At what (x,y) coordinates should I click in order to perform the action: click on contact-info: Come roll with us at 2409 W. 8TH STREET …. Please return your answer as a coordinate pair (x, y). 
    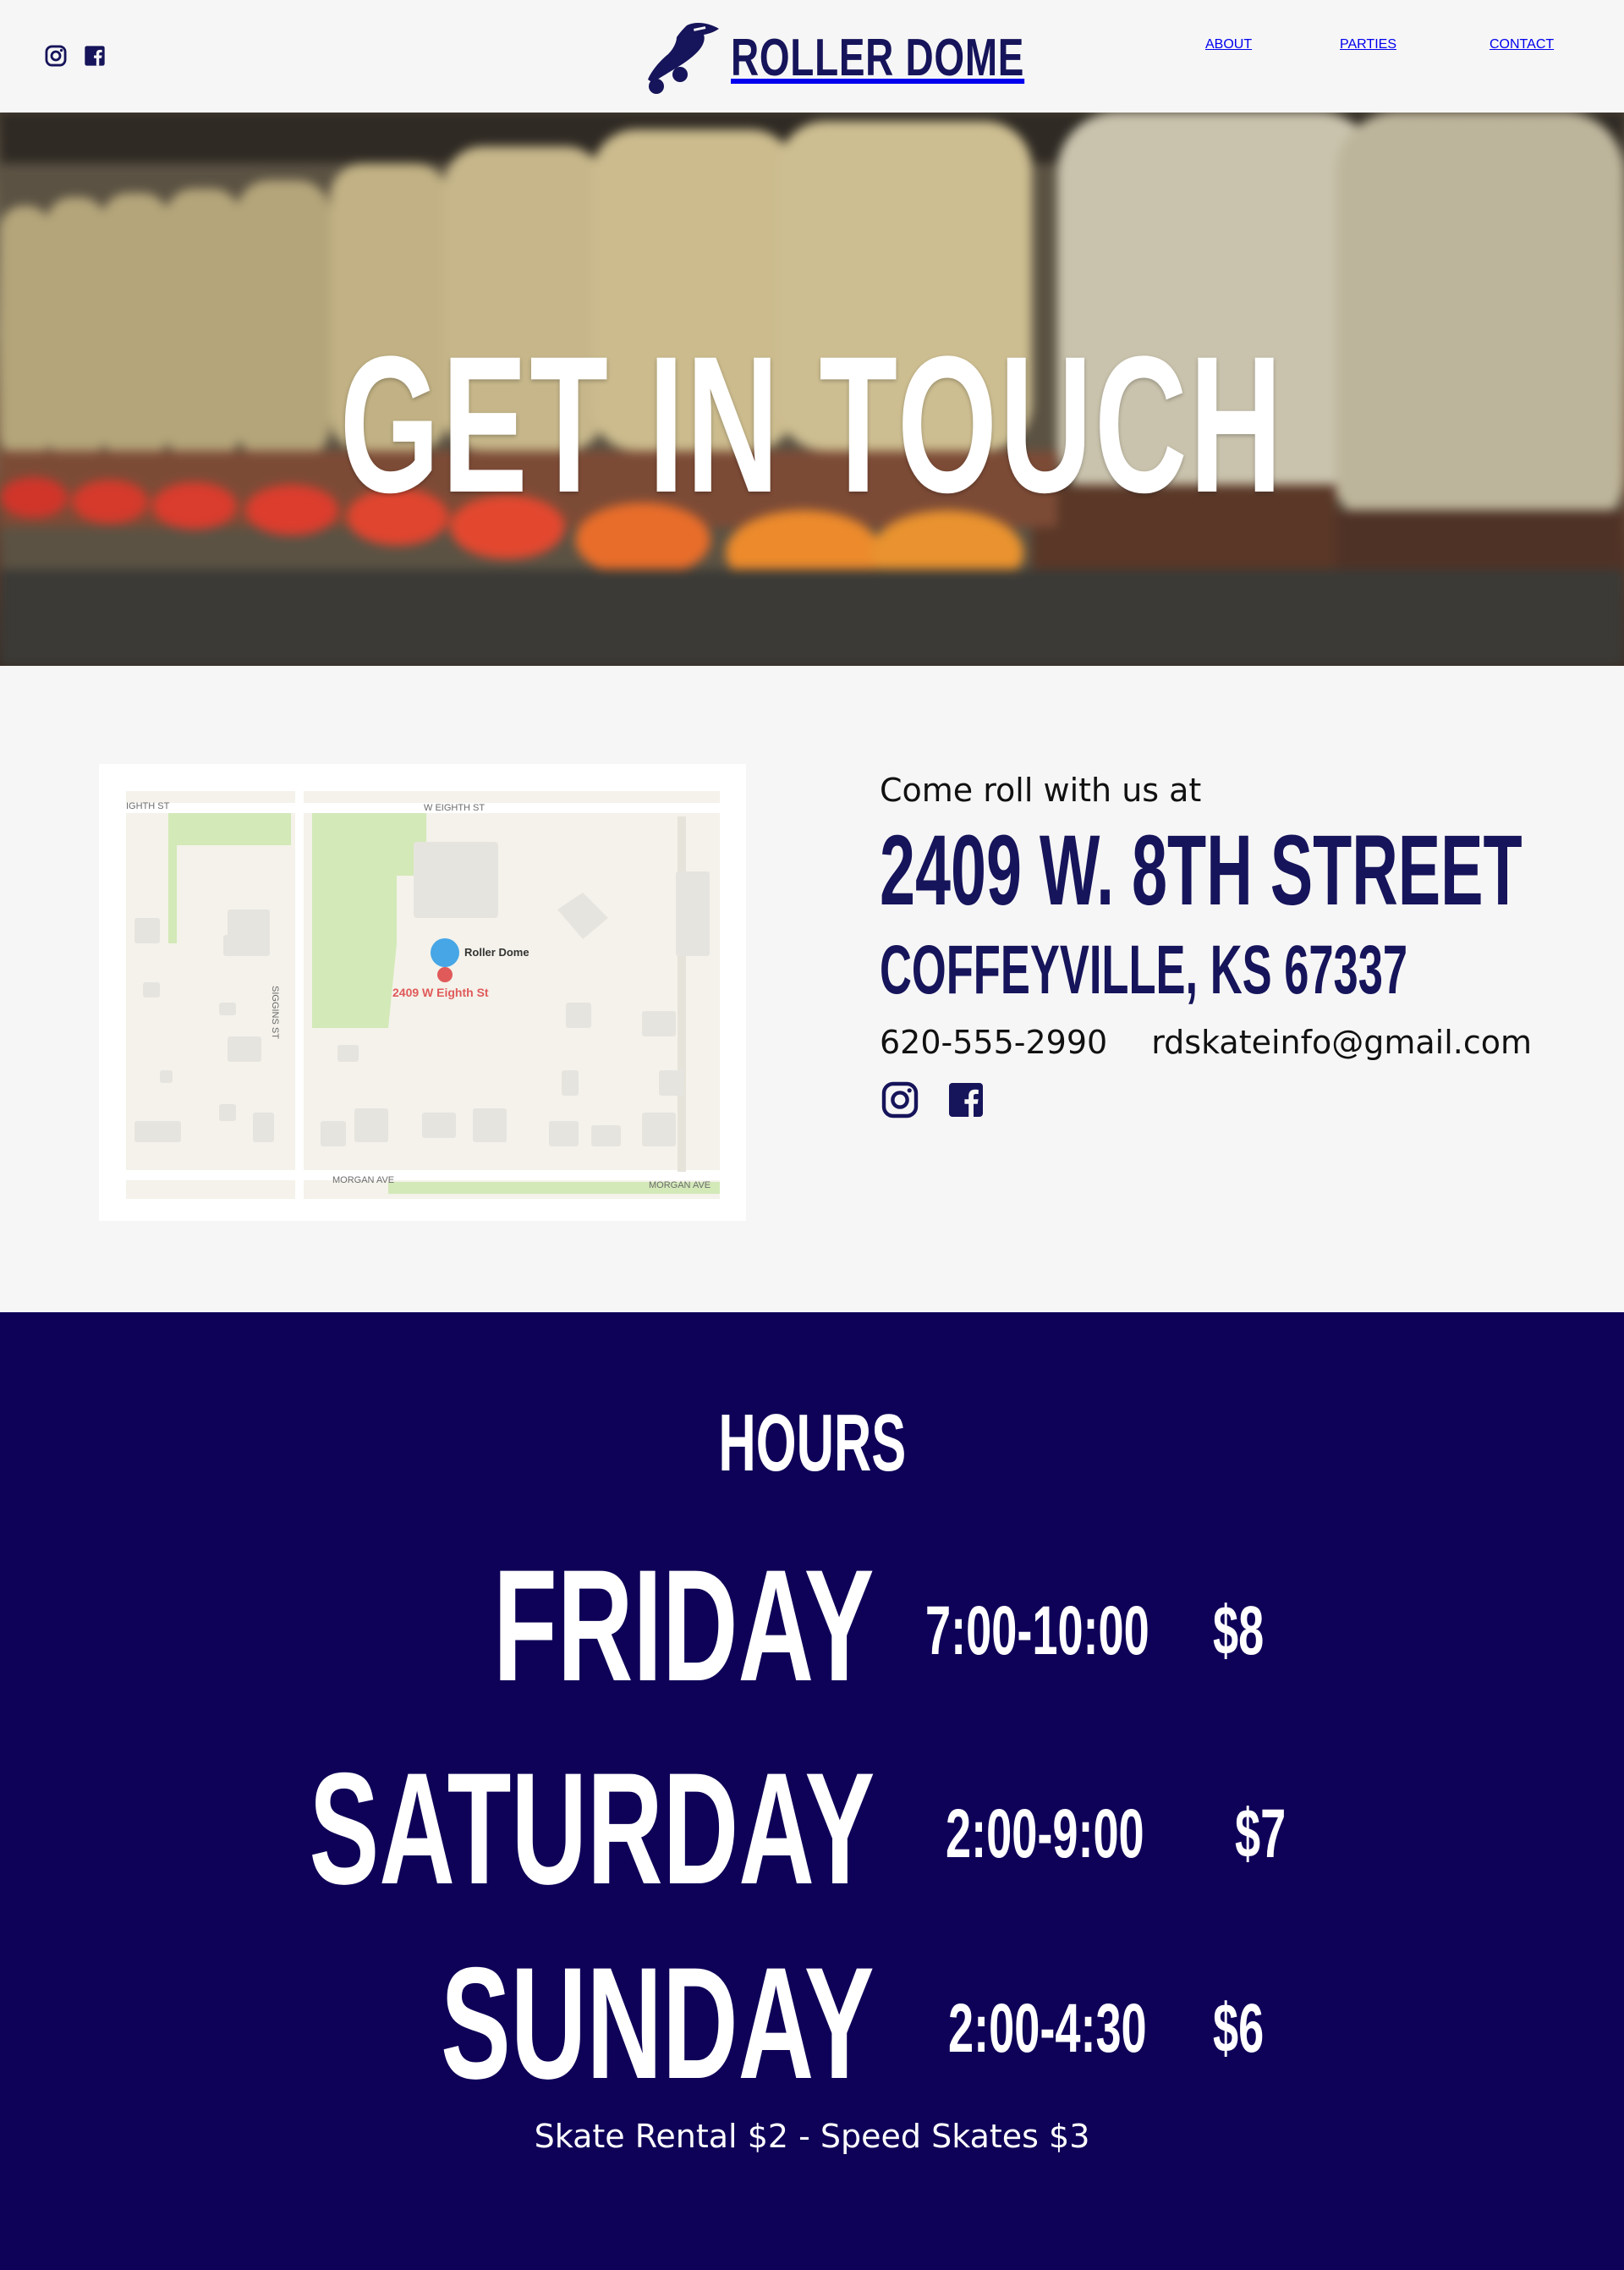
    Looking at the image, I should click on (1226, 948).